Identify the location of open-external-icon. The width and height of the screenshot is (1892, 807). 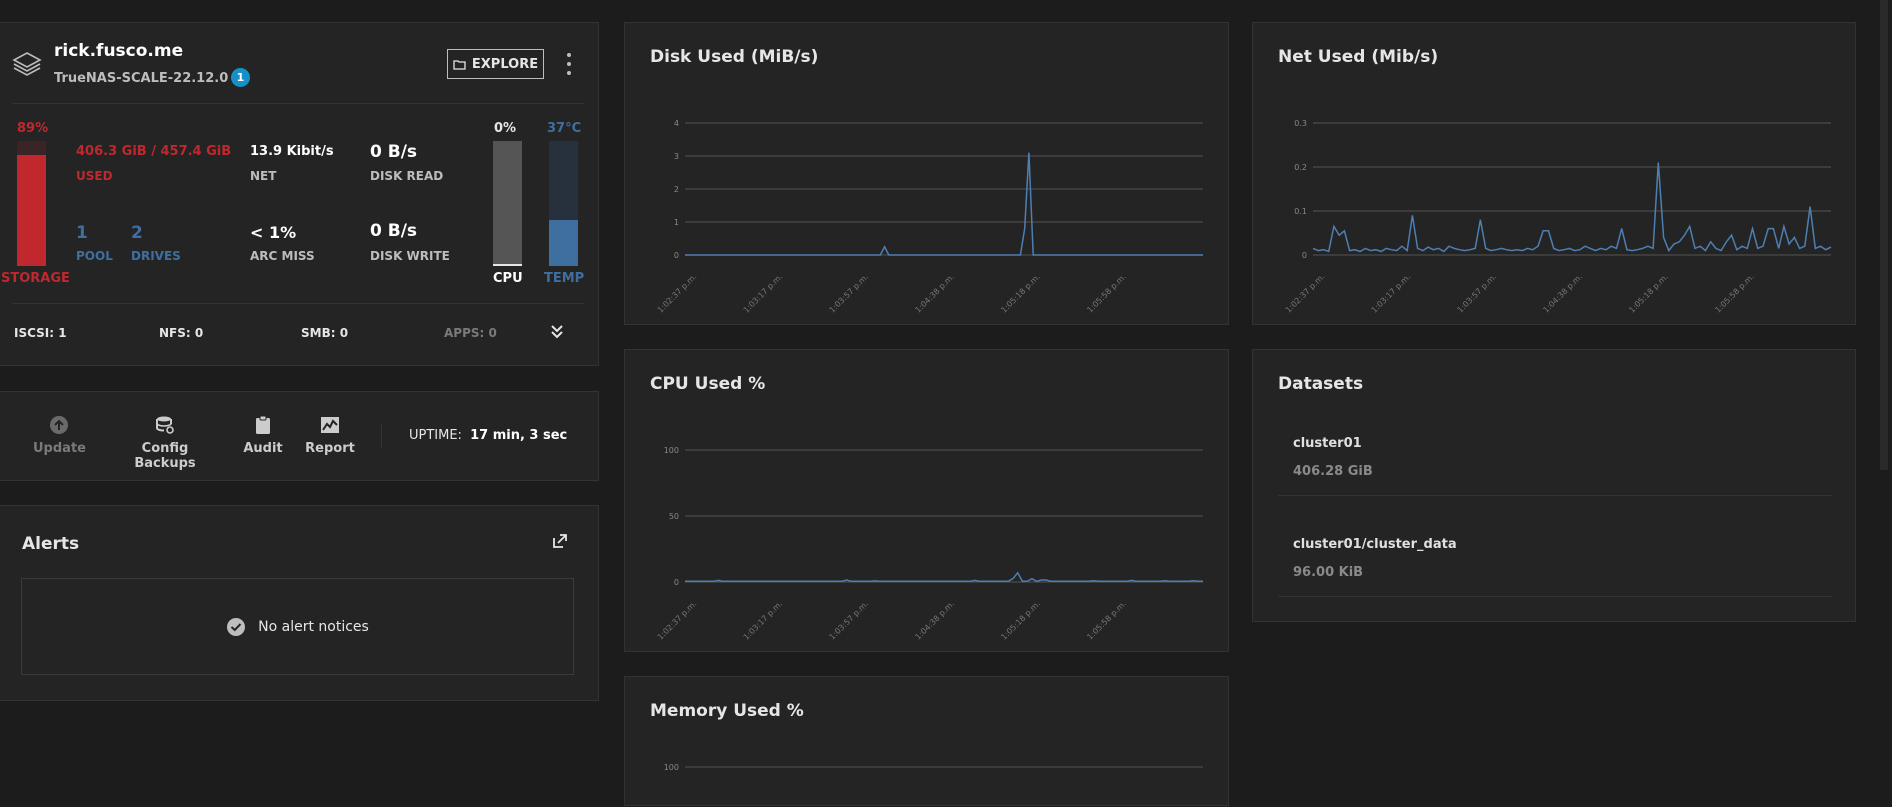
(560, 543).